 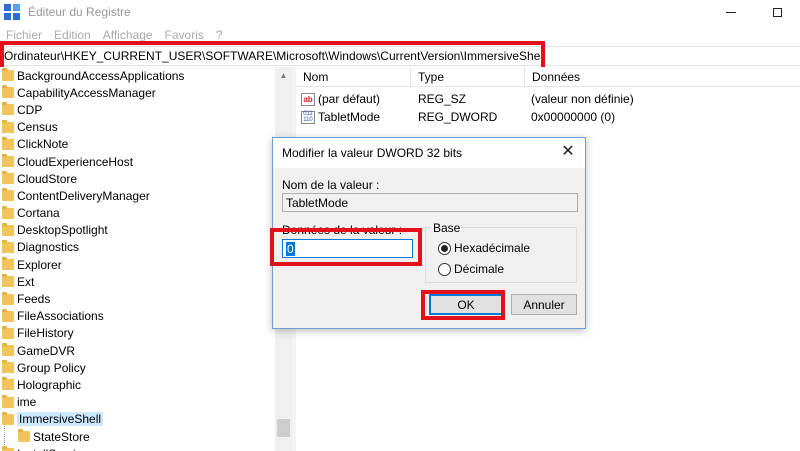 What do you see at coordinates (45, 333) in the screenshot?
I see `tree-item-label: FileHistory` at bounding box center [45, 333].